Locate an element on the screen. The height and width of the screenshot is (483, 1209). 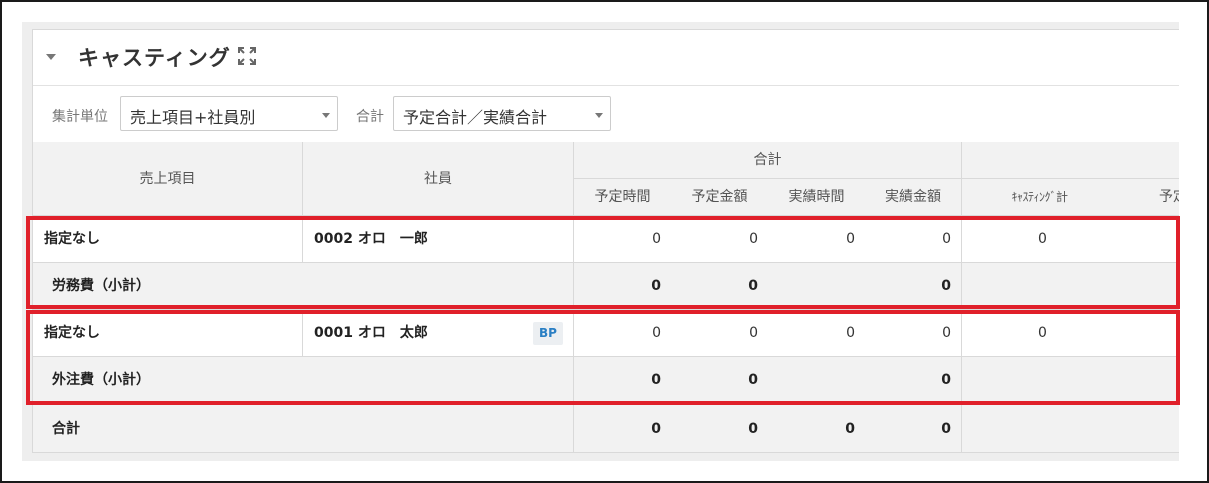
row-4-plan-amount: 0 is located at coordinates (719, 380).